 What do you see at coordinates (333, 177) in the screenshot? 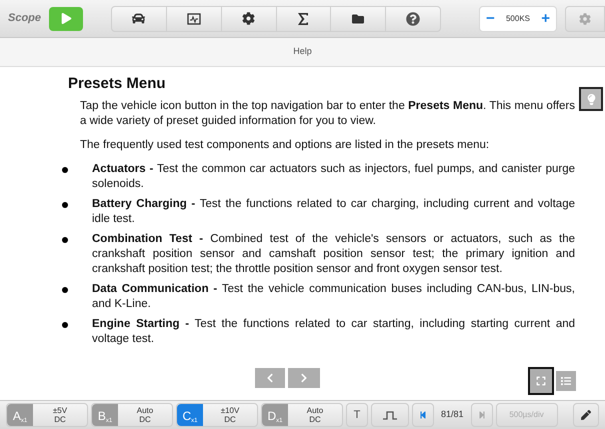
I see `list-item-text: Actuators - Test the common car actuators such as injectors, fuel pumps, and canister purge solenoids.` at bounding box center [333, 177].